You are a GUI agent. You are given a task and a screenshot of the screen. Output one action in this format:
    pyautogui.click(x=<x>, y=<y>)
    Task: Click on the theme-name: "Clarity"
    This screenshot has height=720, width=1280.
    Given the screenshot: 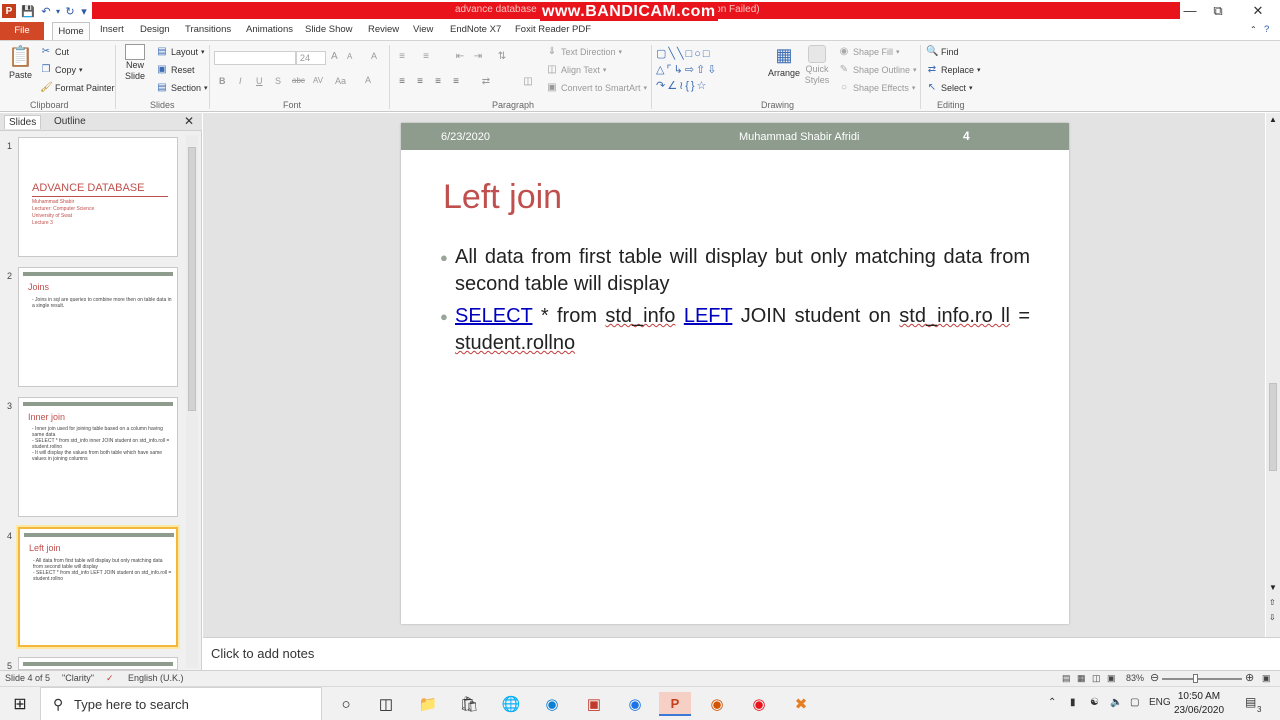 What is the action you would take?
    pyautogui.click(x=78, y=678)
    